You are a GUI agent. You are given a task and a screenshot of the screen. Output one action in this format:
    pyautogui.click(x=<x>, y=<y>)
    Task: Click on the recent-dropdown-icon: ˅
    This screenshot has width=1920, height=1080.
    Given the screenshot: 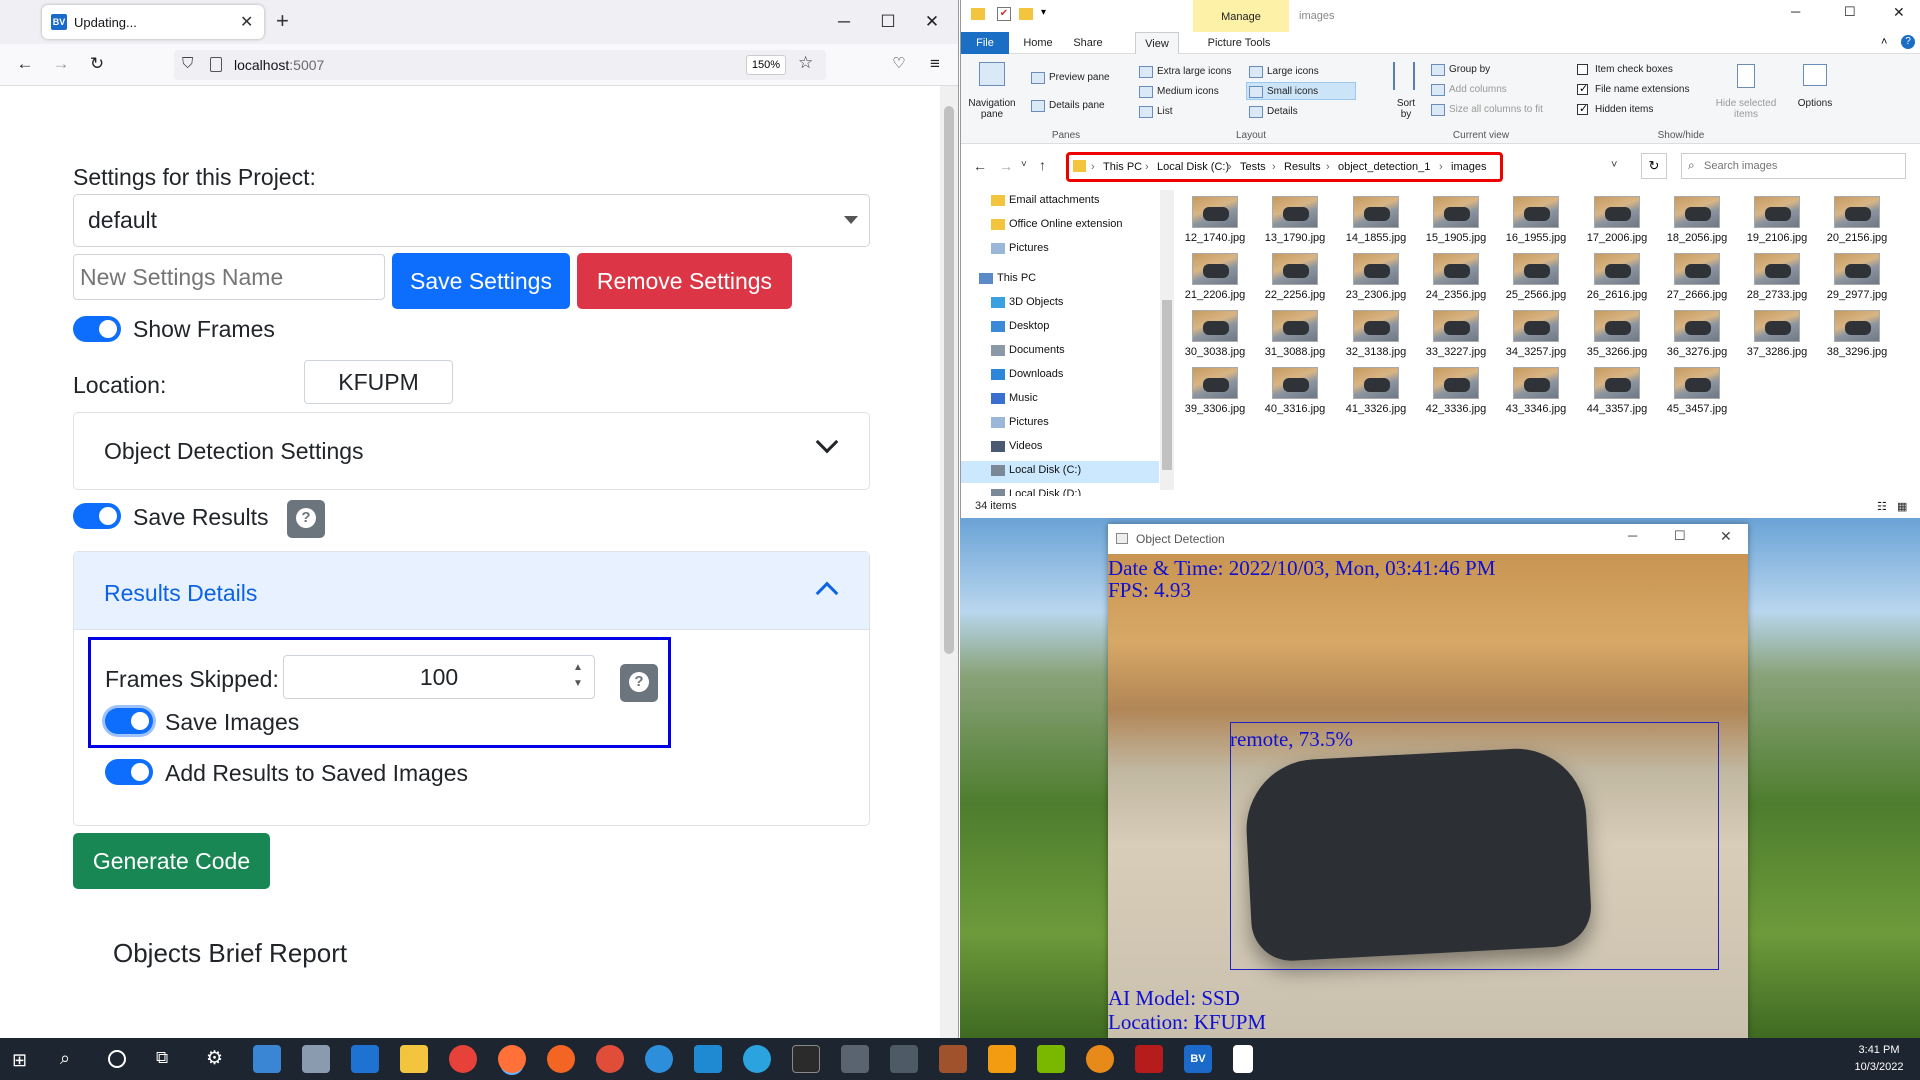 What is the action you would take?
    pyautogui.click(x=1024, y=164)
    